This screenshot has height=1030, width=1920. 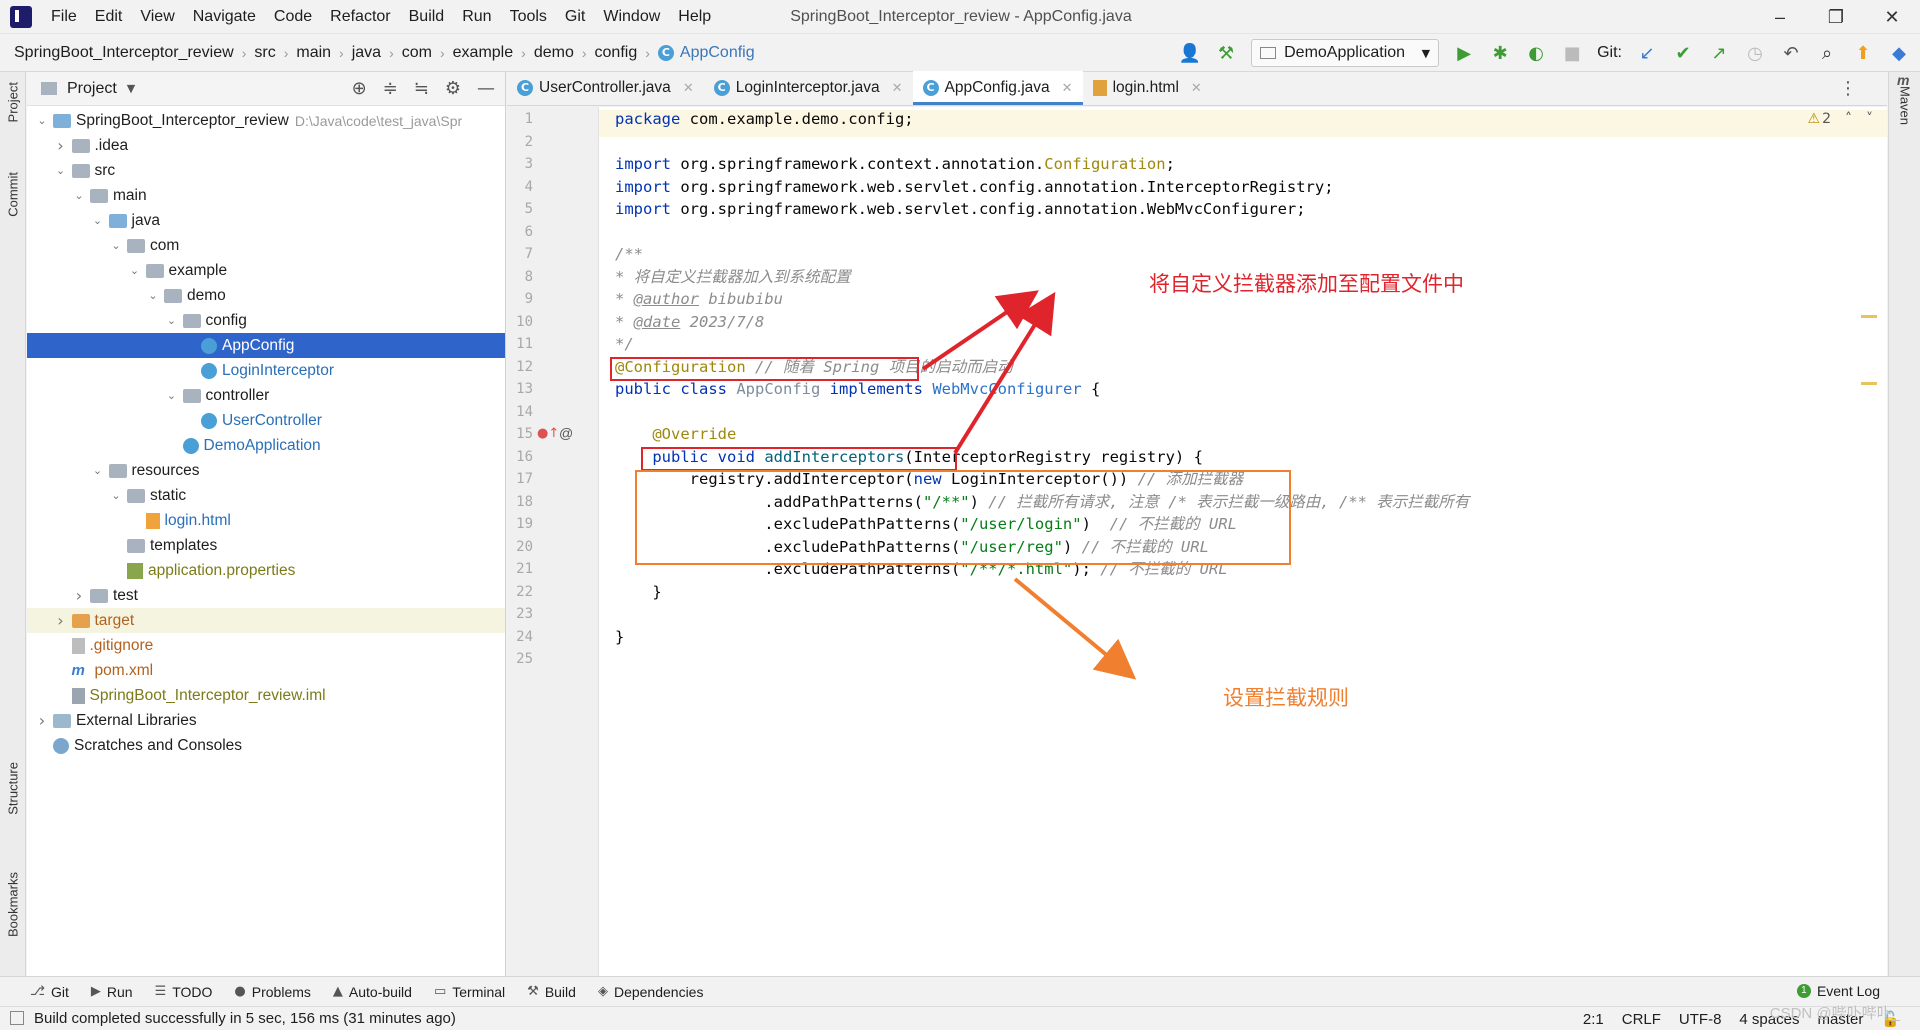 I want to click on chevron-down-icon: ▼, so click(x=131, y=88).